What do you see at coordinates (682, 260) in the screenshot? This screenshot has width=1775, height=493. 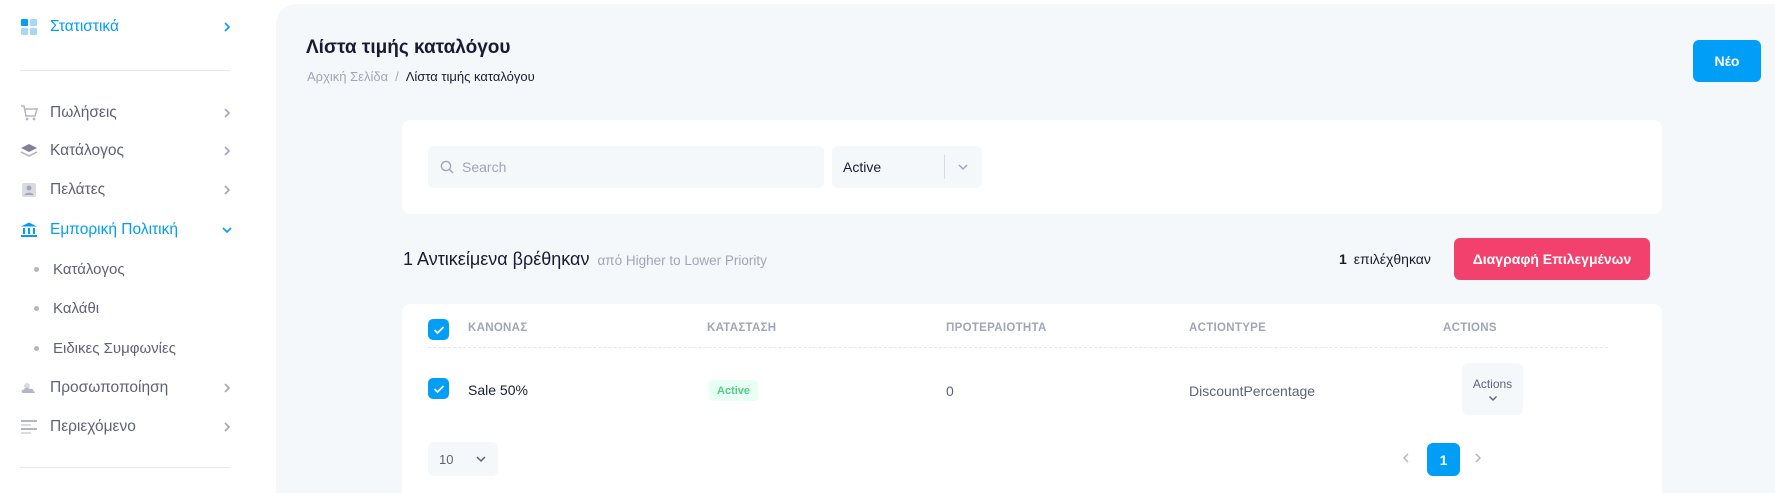 I see `results-sort-info: από Higher to Lower Priority` at bounding box center [682, 260].